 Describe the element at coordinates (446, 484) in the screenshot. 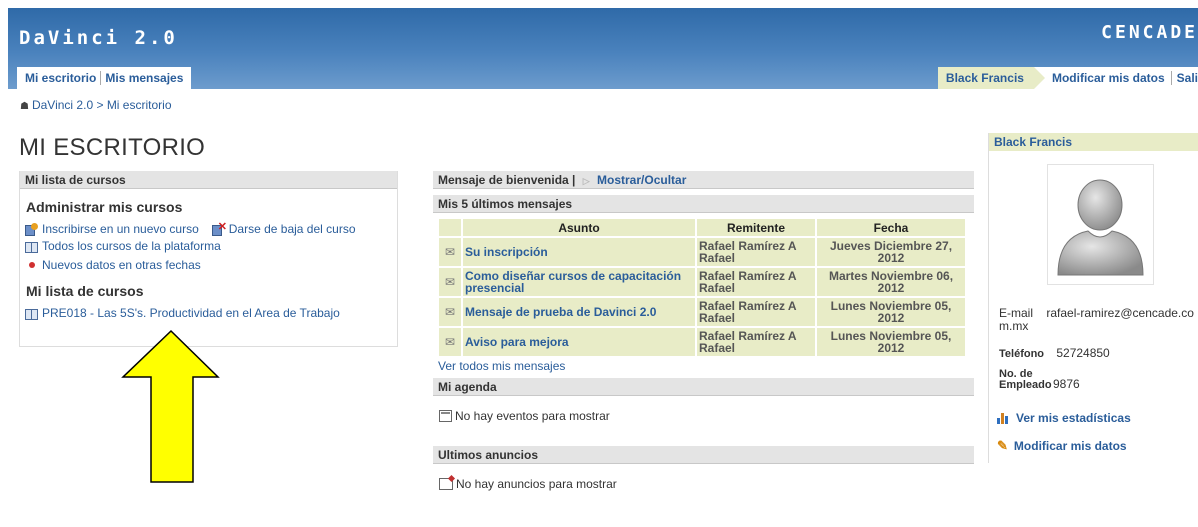

I see `announcement-icon` at that location.